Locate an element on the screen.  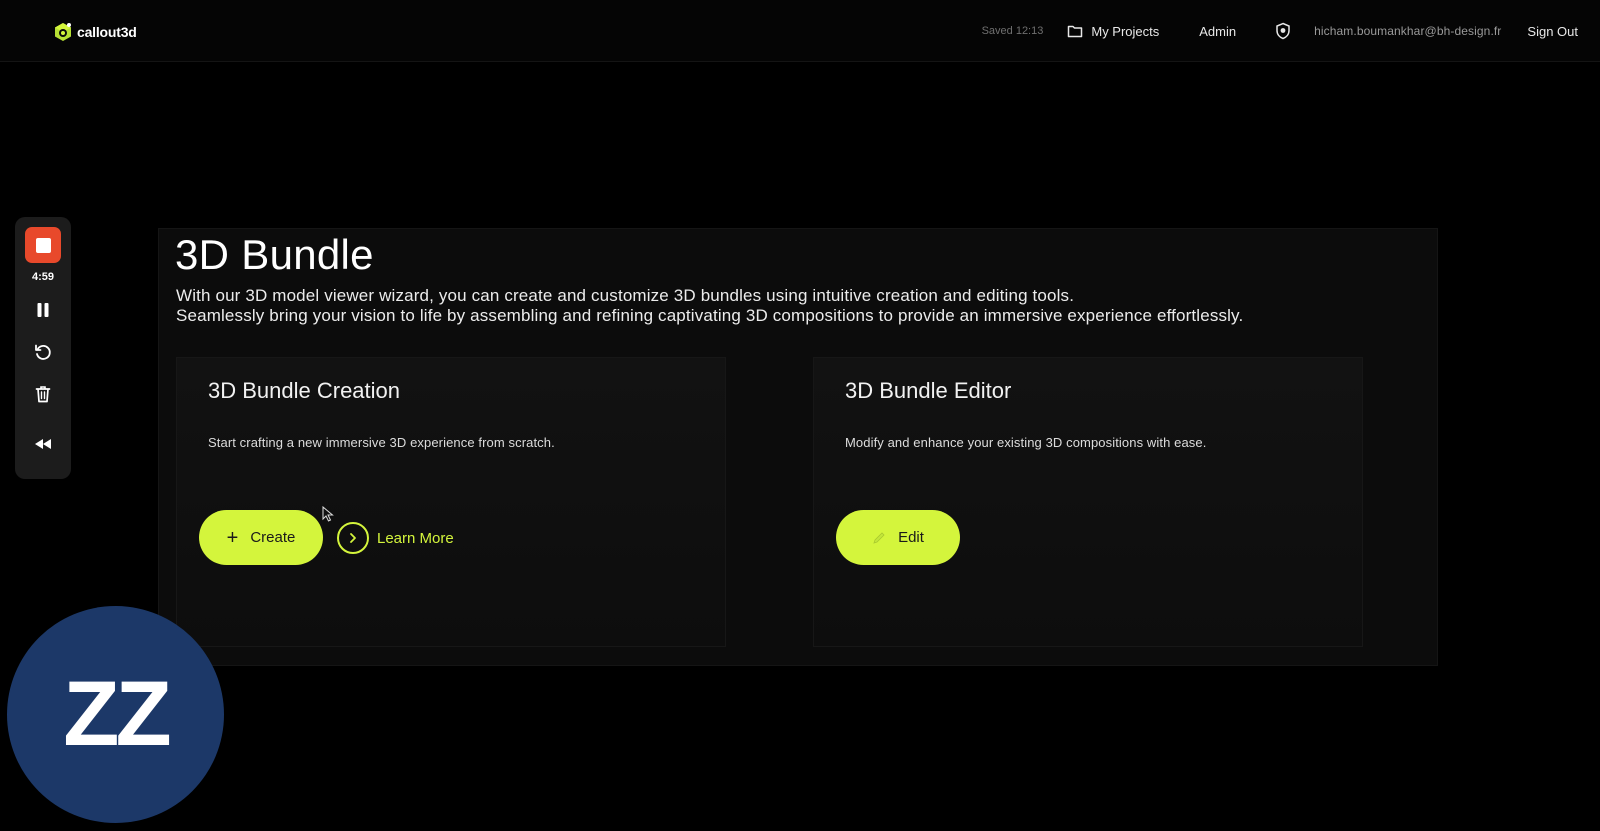
chevron-right-circle-icon is located at coordinates (353, 538).